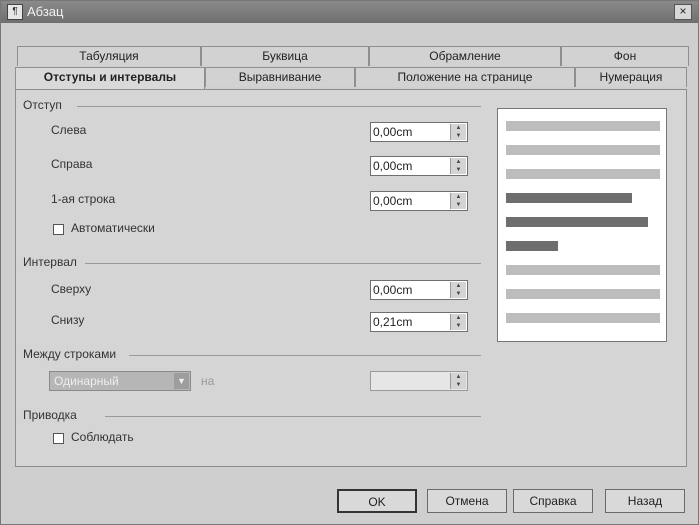 This screenshot has width=699, height=525. What do you see at coordinates (58, 229) in the screenshot?
I see `auto-indent-checkbox` at bounding box center [58, 229].